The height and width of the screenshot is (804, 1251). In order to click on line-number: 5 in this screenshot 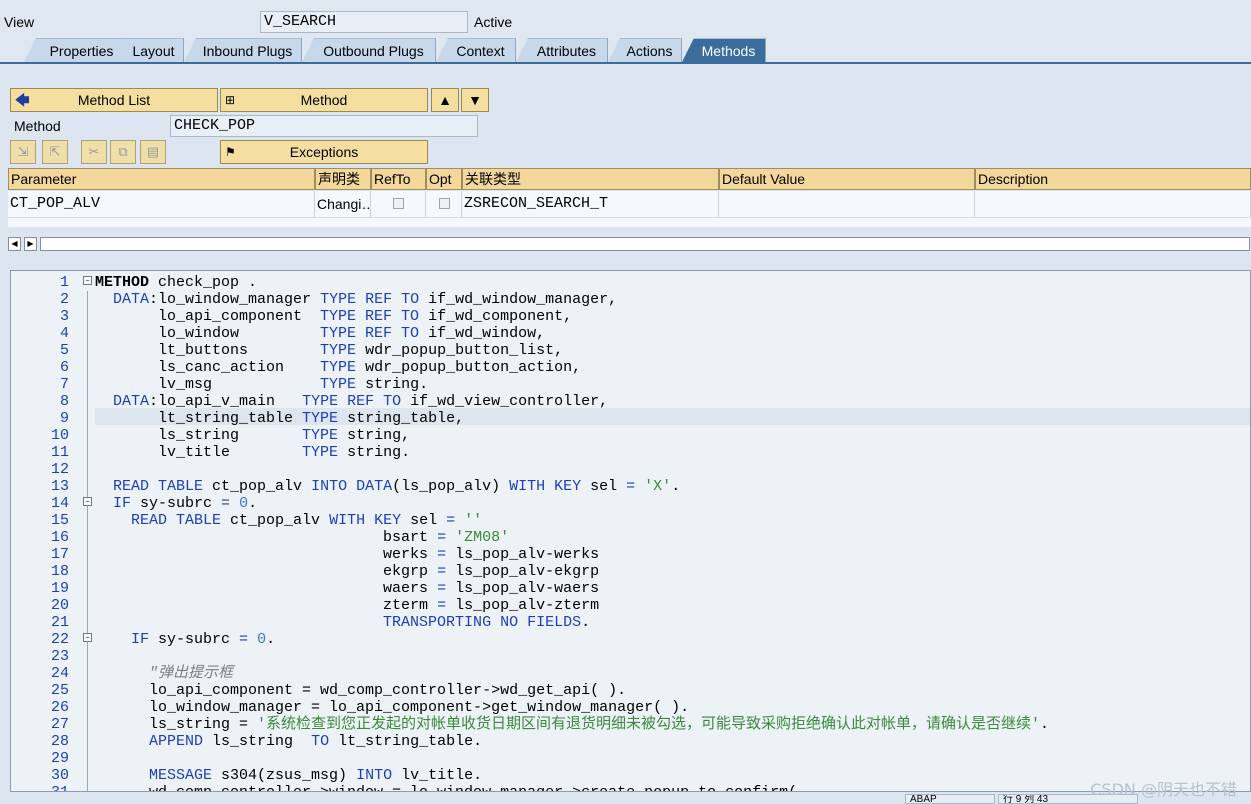, I will do `click(64, 350)`.